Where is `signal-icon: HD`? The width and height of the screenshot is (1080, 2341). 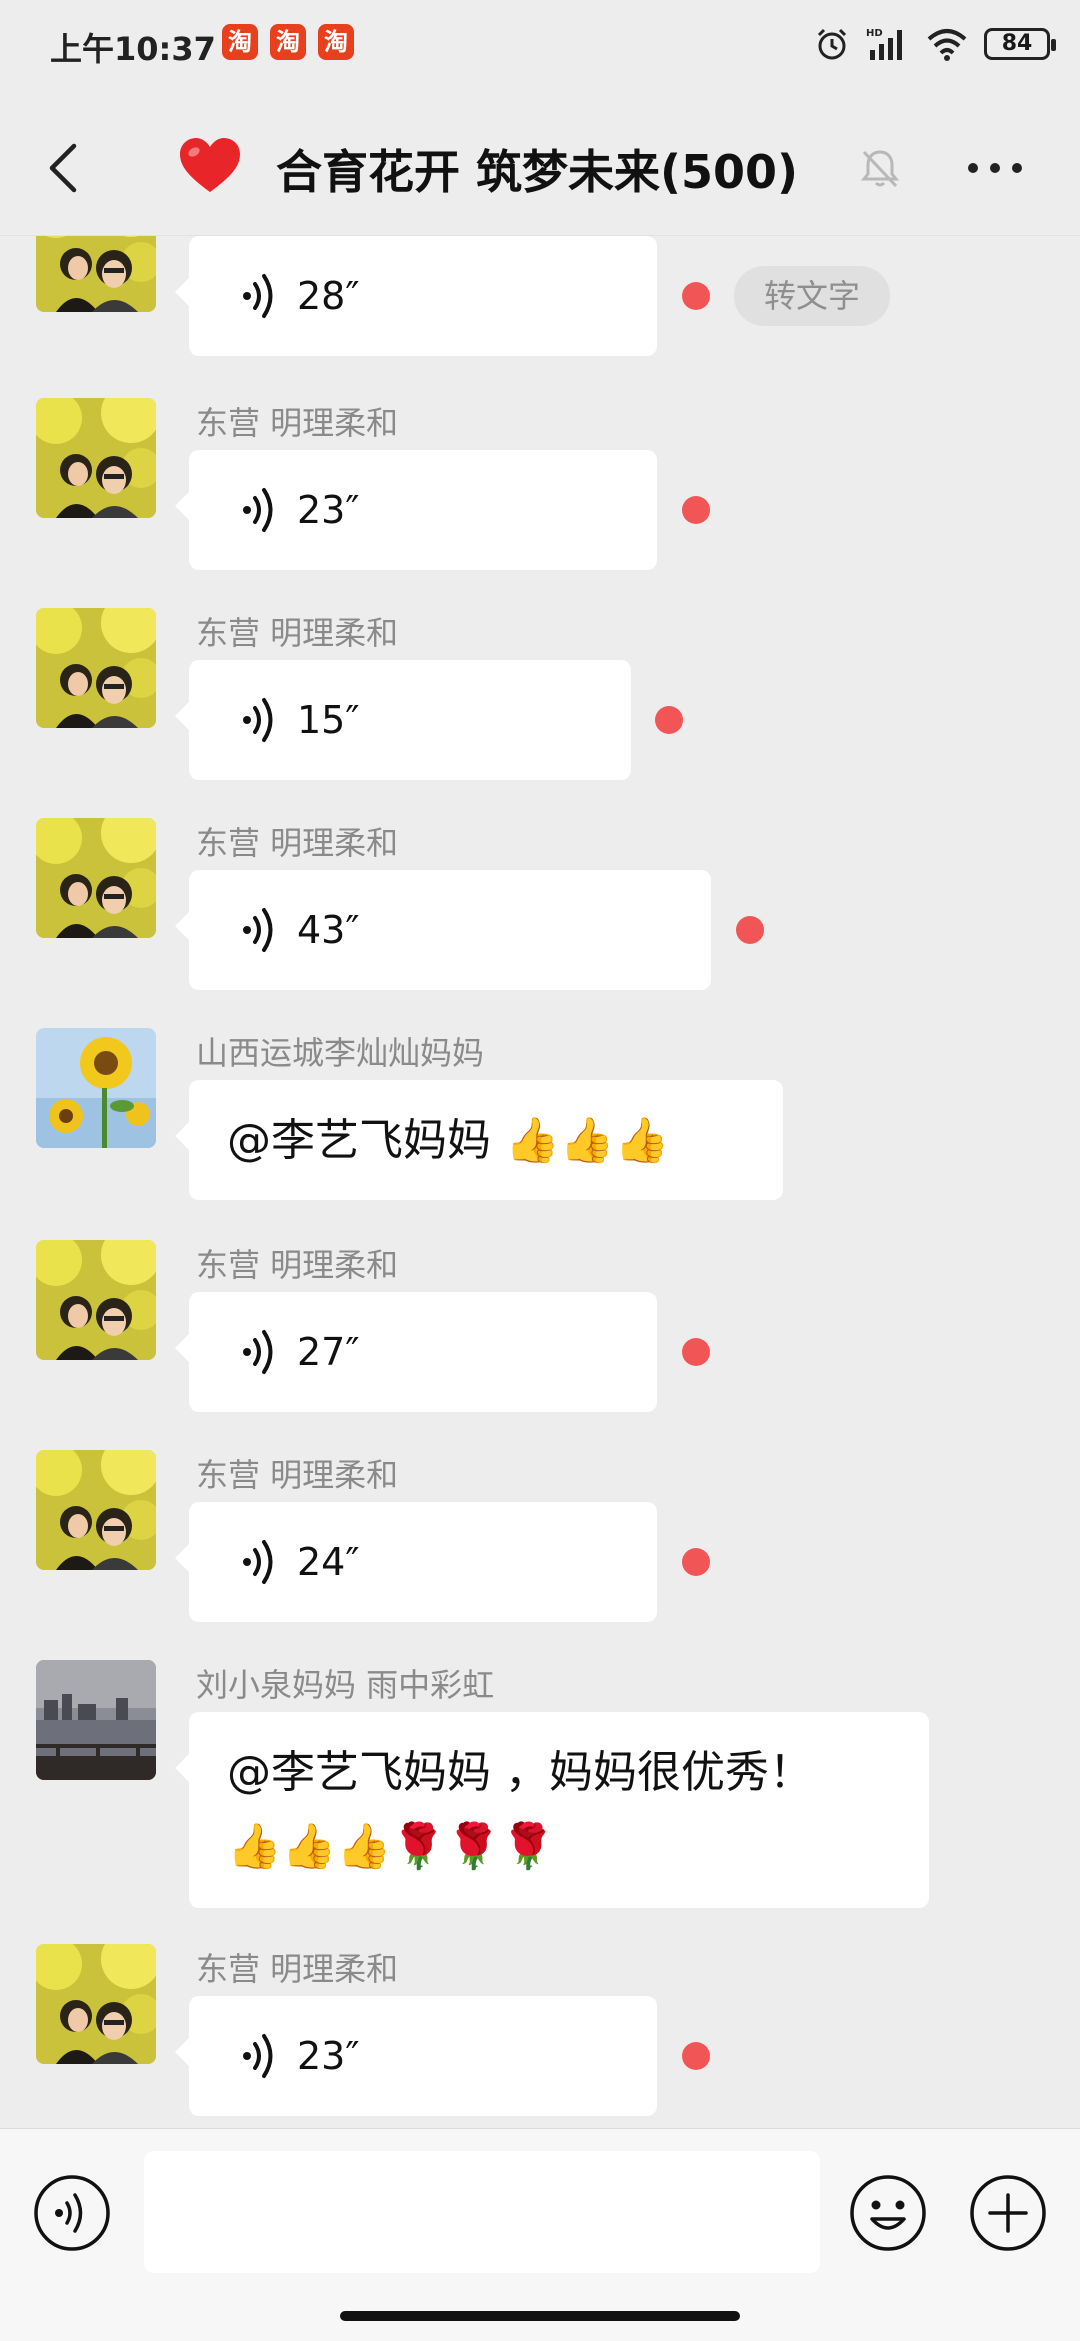 signal-icon: HD is located at coordinates (884, 44).